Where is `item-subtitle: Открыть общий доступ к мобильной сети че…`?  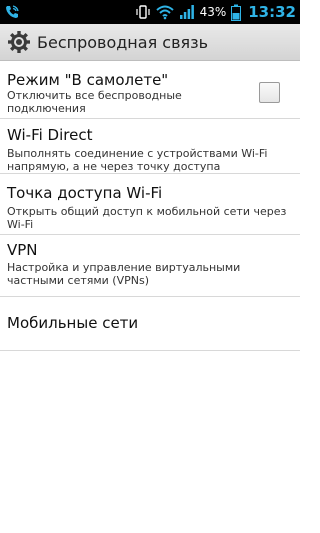
item-subtitle: Открыть общий доступ к мобильной сети че… is located at coordinates (147, 218).